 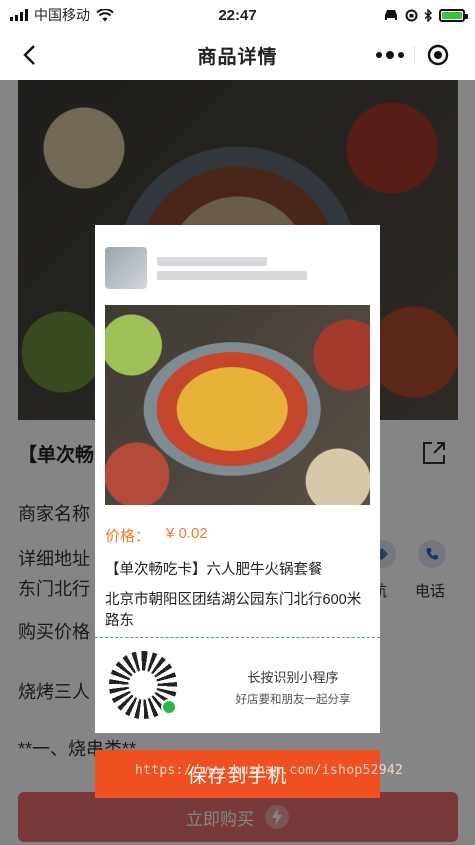 I want to click on poster-price-value: ¥ 0.02, so click(x=187, y=533).